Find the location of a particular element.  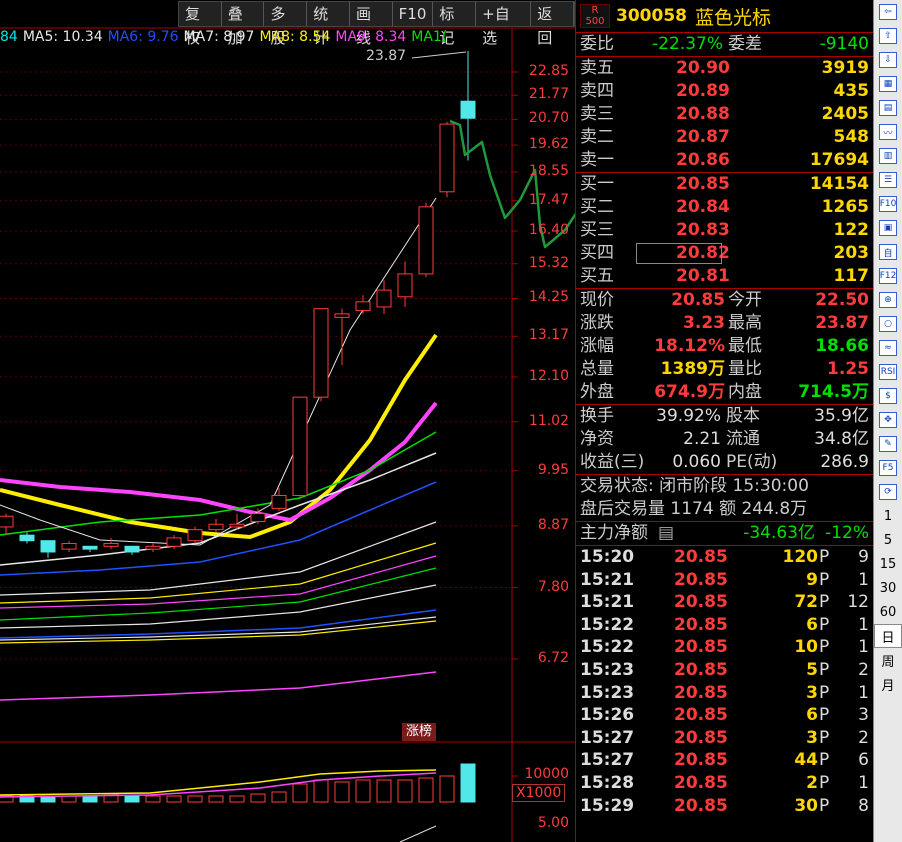

main-net-row: 主力净额 ▤ -34.63亿 -12% is located at coordinates (724, 533).